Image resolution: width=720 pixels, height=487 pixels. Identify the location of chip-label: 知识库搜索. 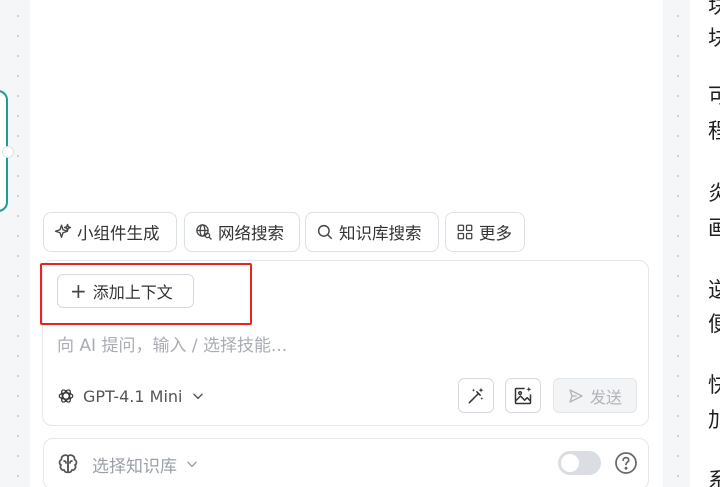
(380, 233).